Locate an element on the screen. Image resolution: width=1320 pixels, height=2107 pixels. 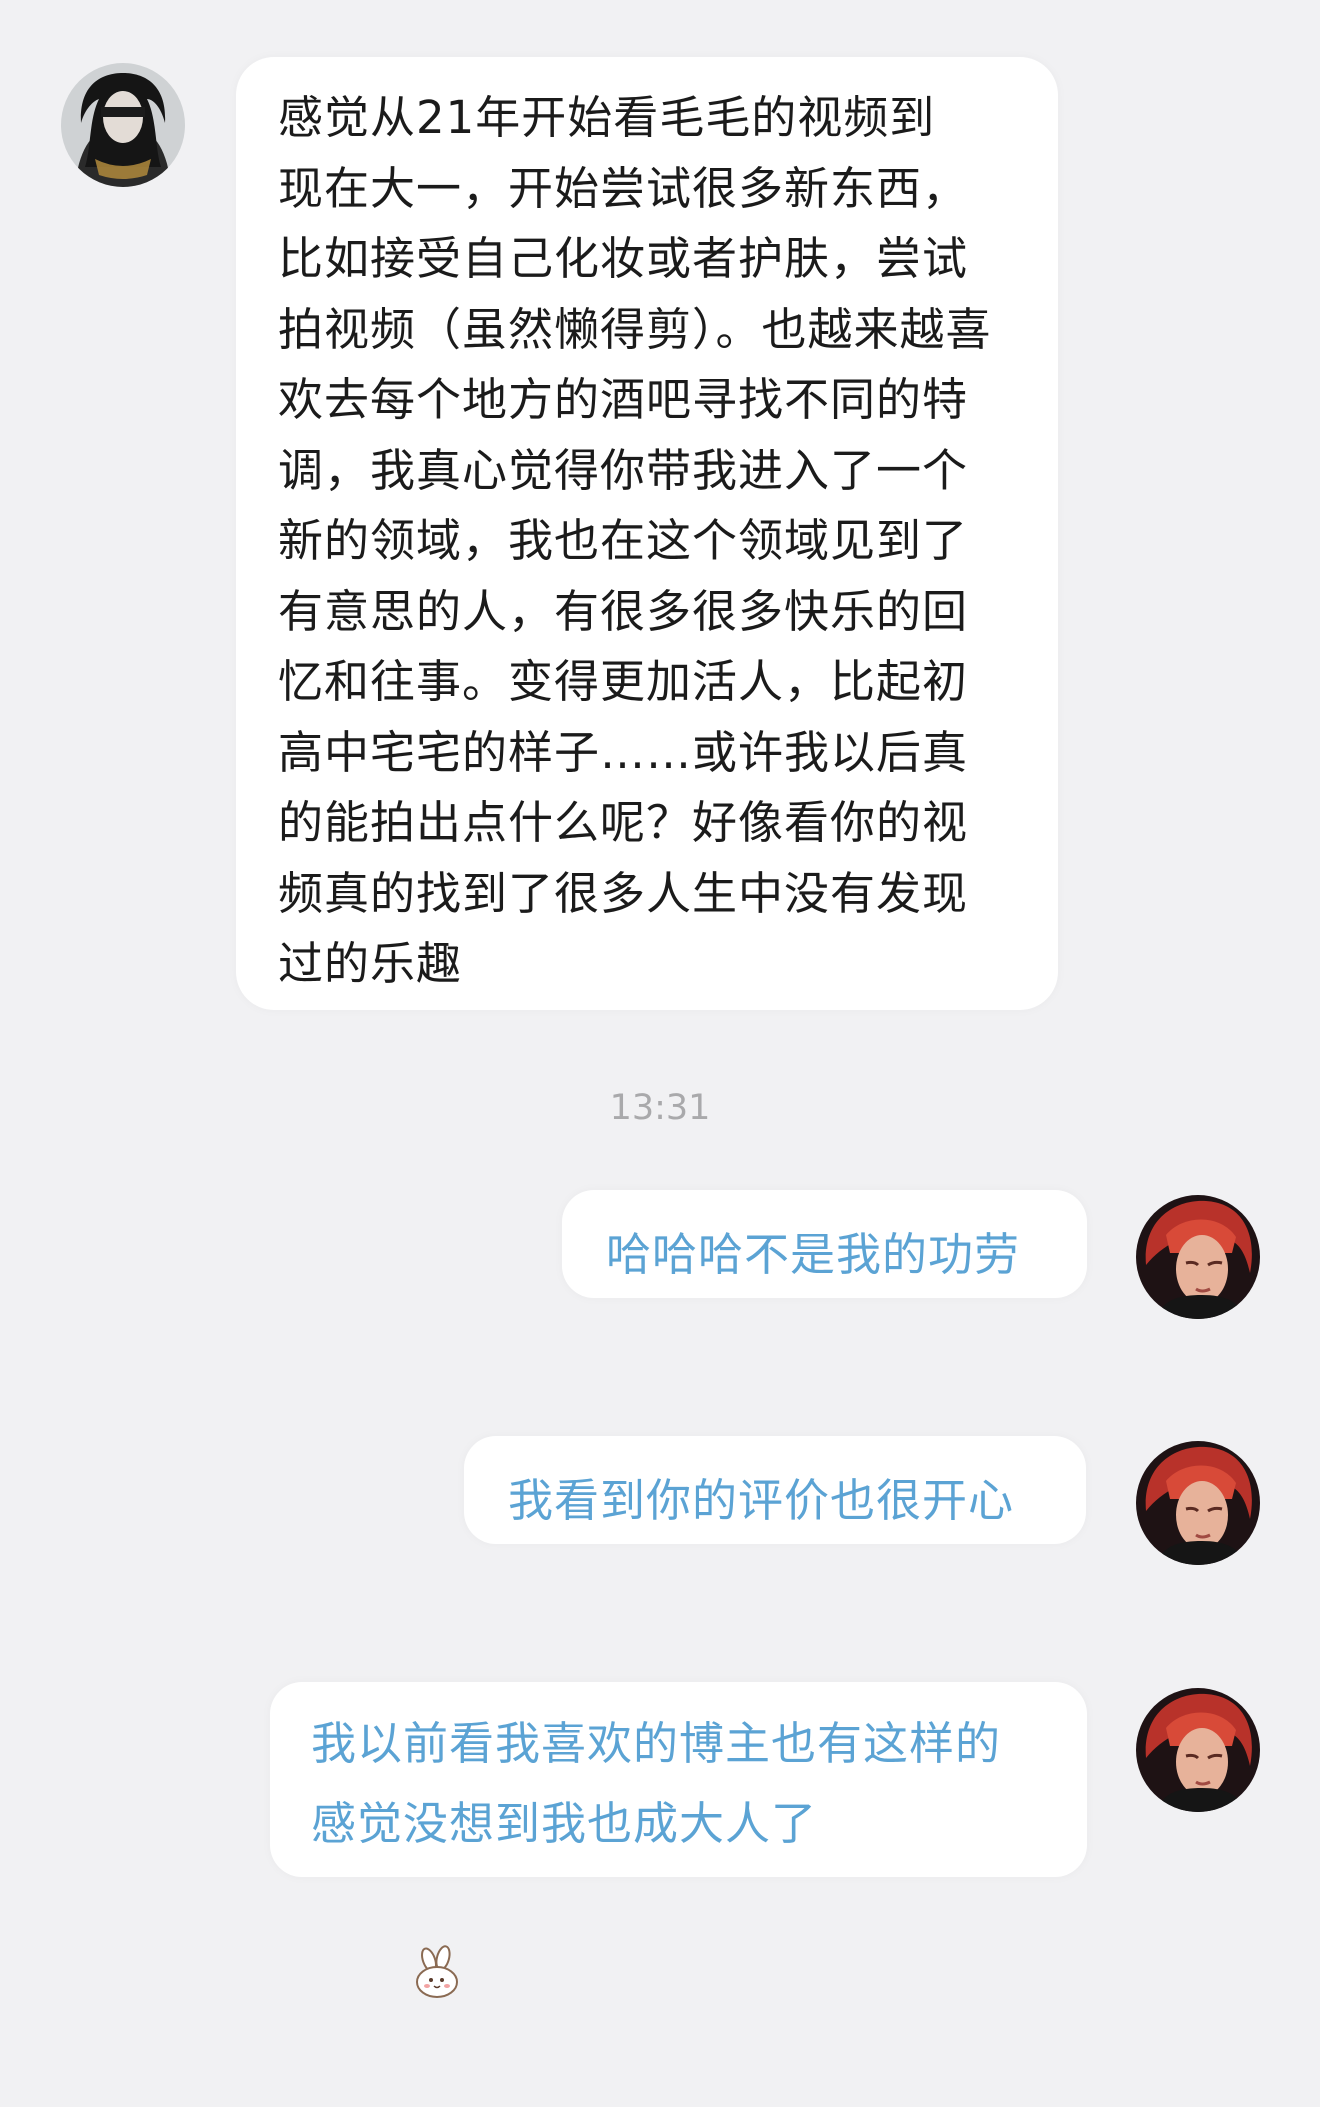
message-line: 我看到你的评价也很开心 is located at coordinates (761, 1500).